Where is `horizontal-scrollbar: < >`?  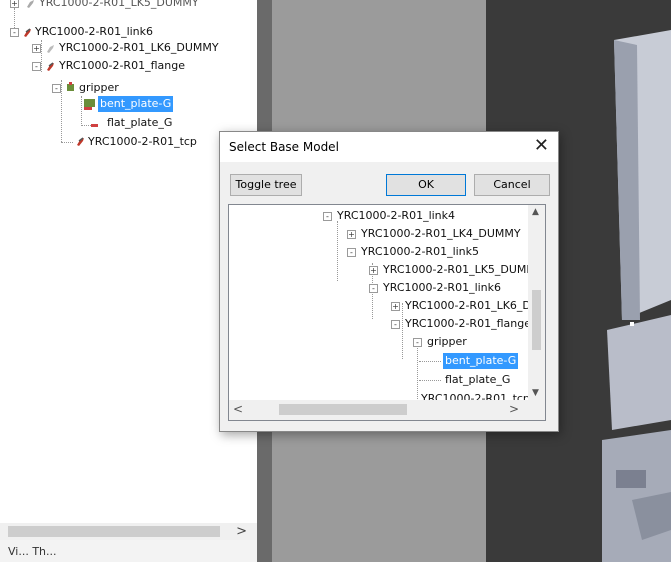 horizontal-scrollbar: < > is located at coordinates (379, 410).